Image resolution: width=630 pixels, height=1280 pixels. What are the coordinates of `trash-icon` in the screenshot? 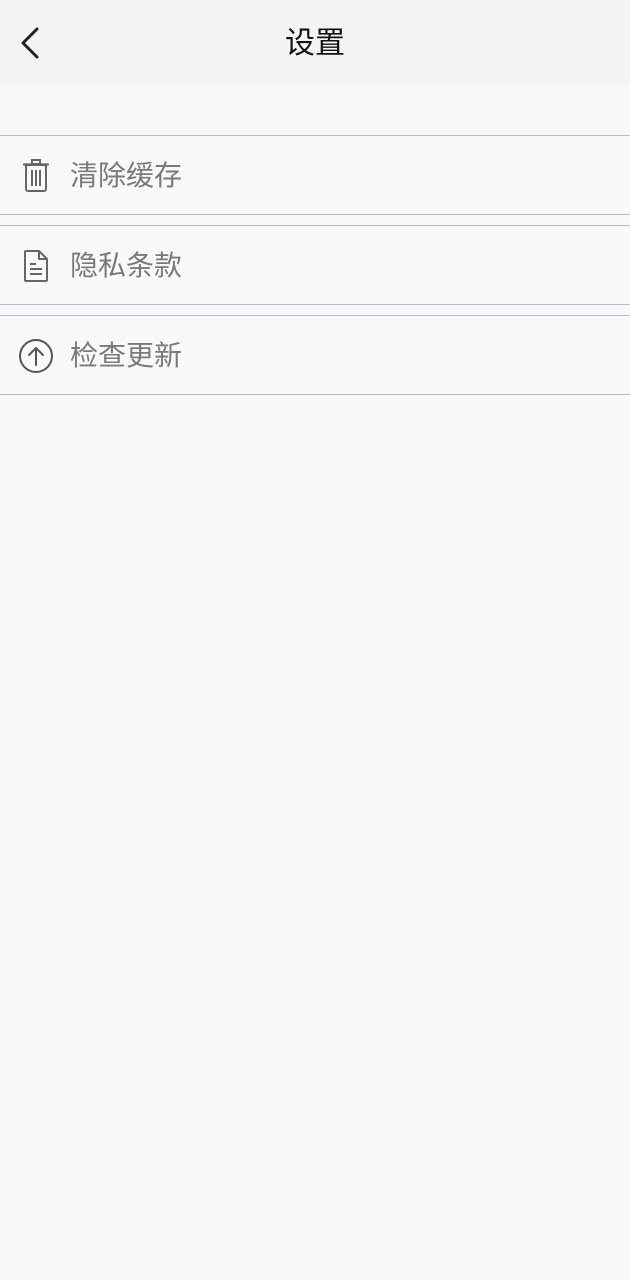 It's located at (36, 176).